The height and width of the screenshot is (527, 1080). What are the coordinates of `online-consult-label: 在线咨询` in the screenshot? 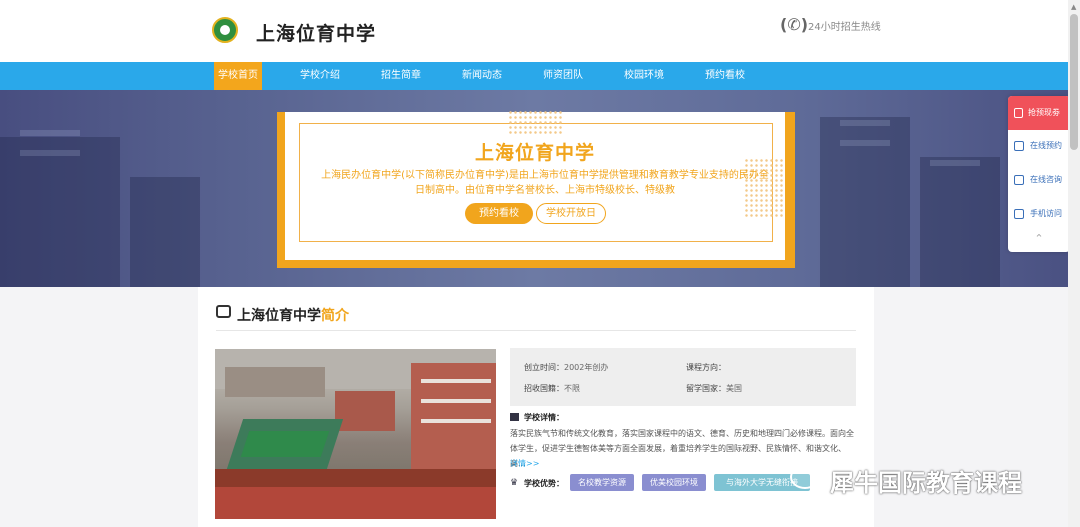 It's located at (1046, 179).